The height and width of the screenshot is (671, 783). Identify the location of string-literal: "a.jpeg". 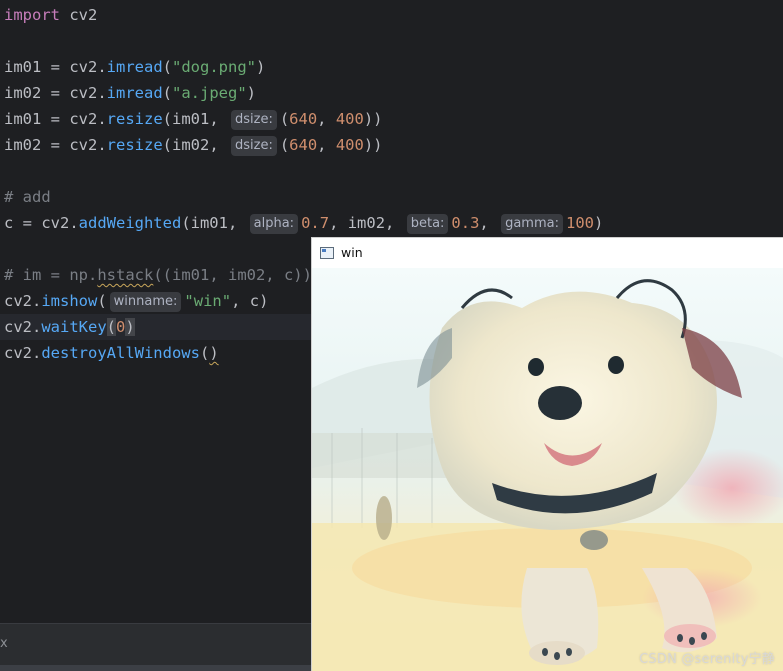
(209, 93).